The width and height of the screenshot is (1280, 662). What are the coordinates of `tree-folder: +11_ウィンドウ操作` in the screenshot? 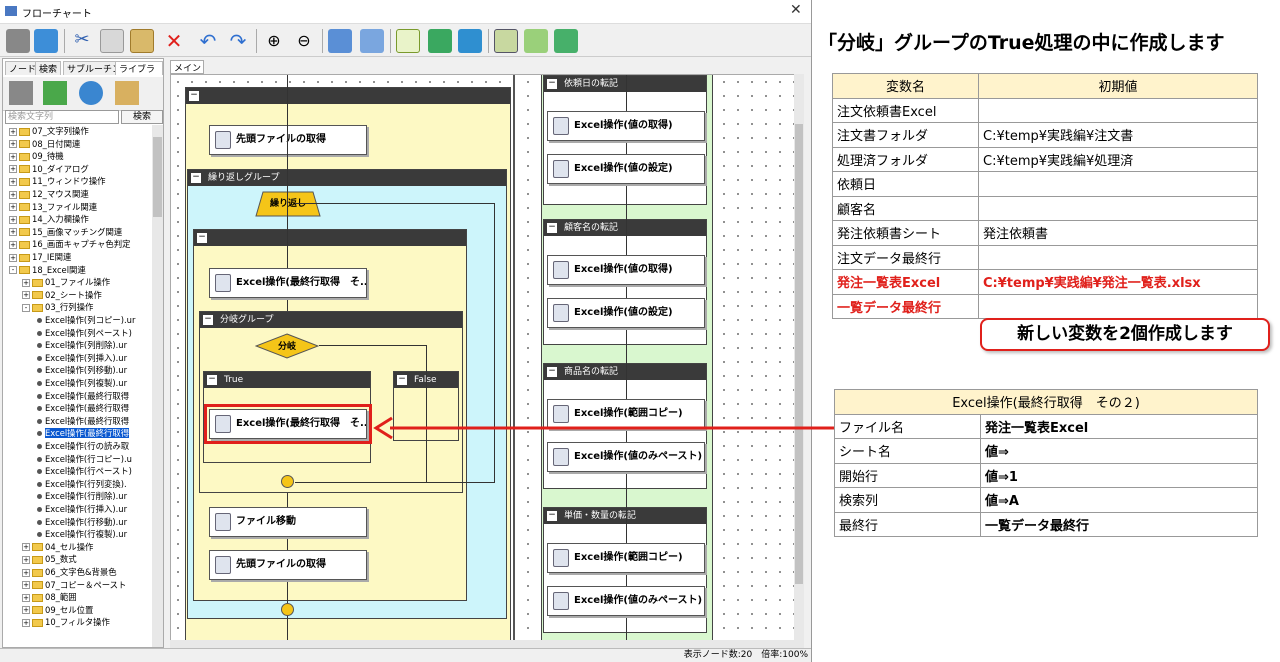 It's located at (57, 181).